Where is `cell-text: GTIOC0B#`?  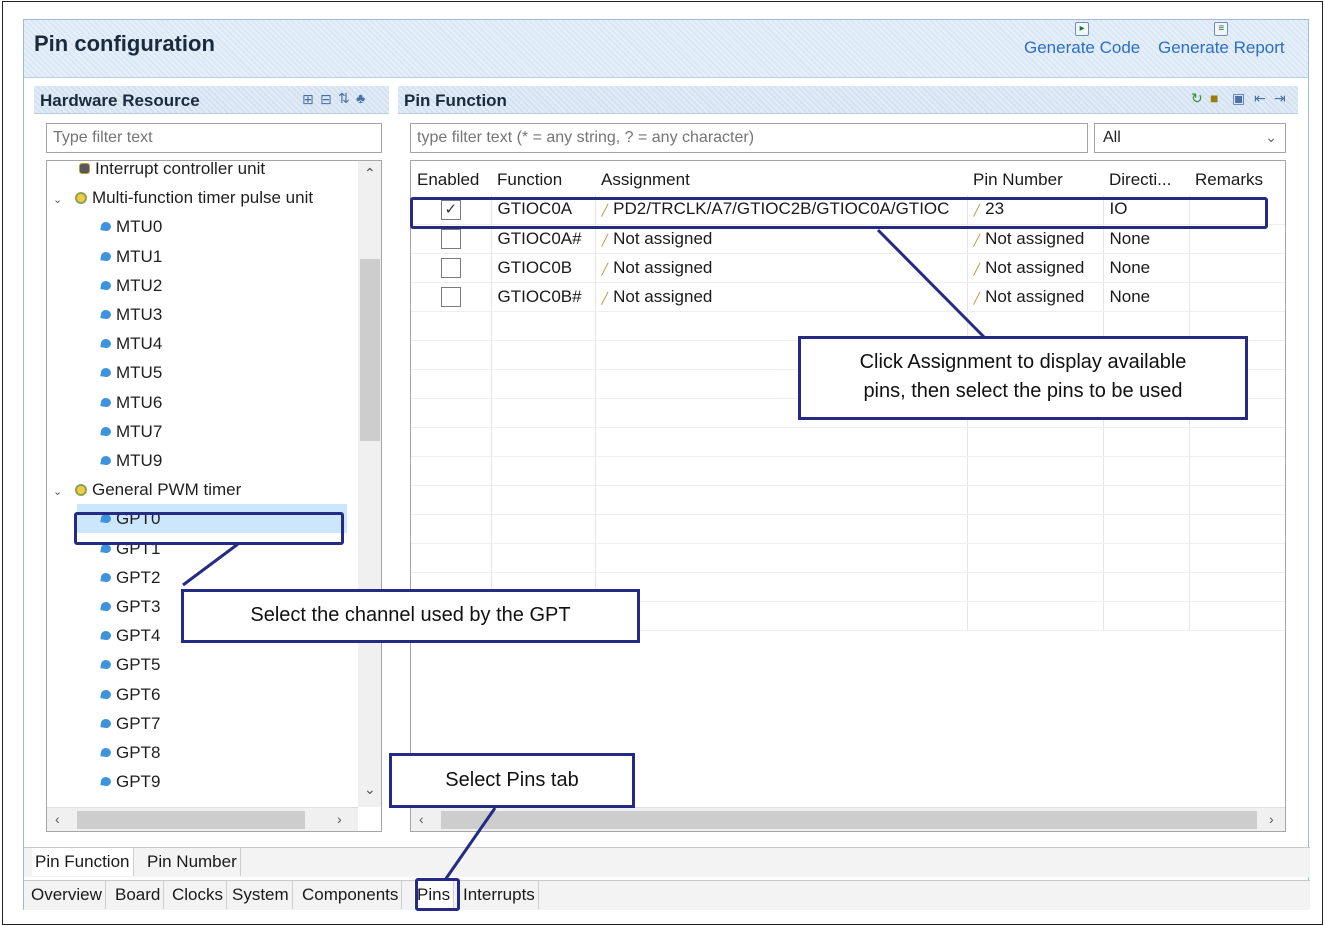
cell-text: GTIOC0B# is located at coordinates (539, 296).